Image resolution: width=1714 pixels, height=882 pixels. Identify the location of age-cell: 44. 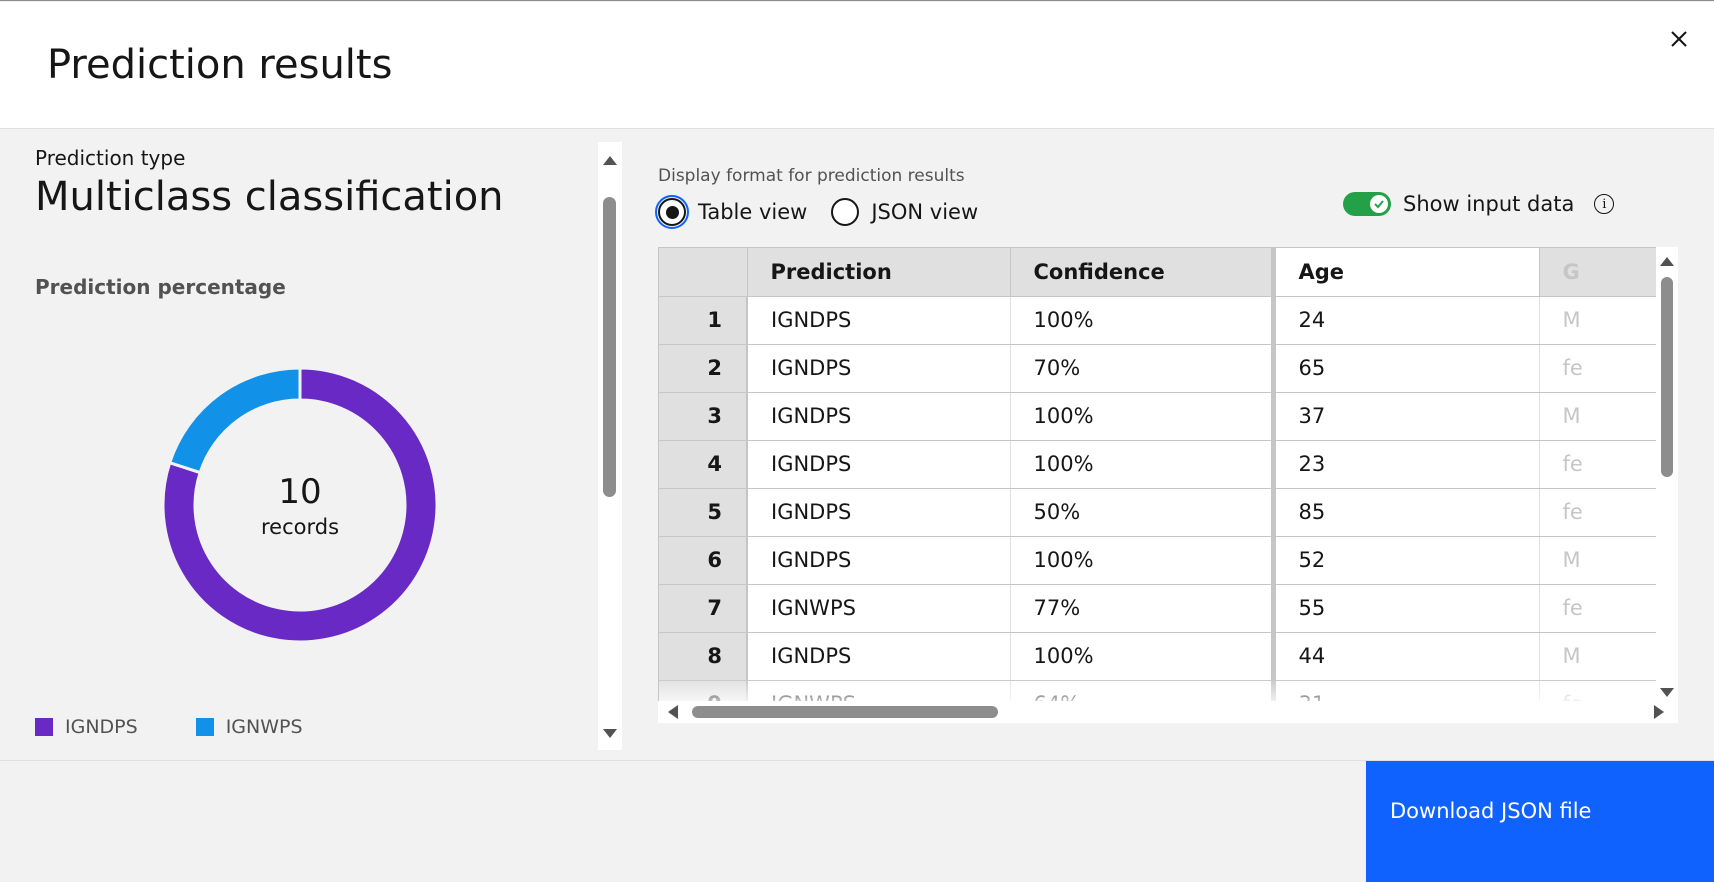
(1405, 656).